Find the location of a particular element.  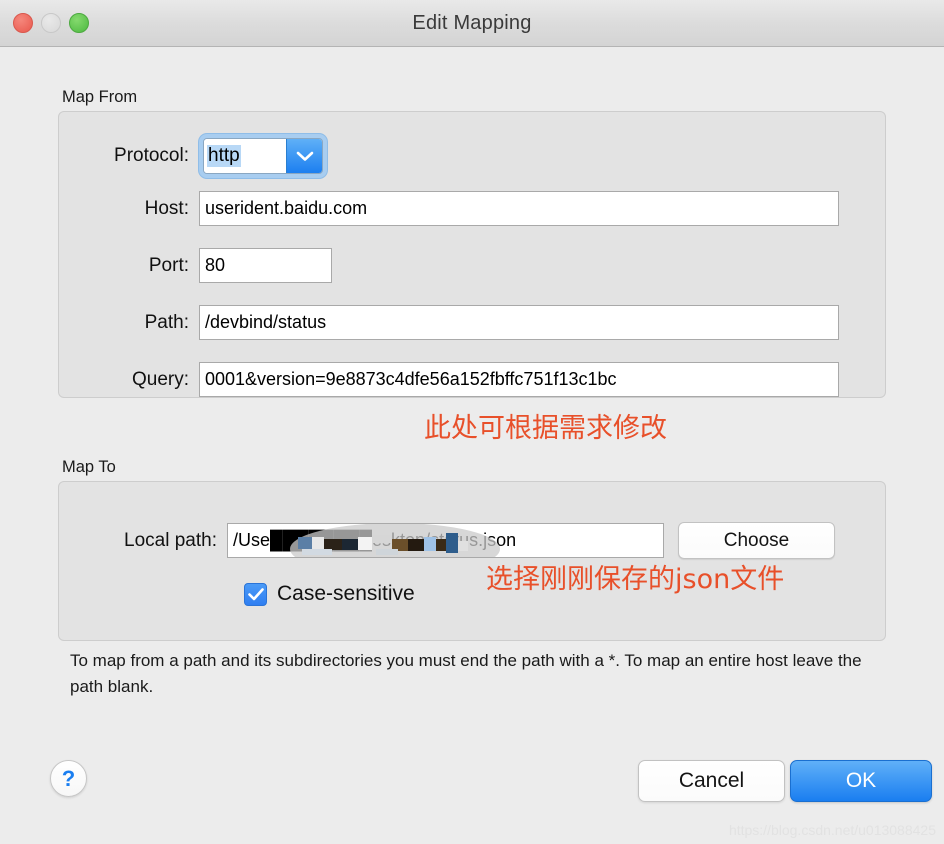

path-row: Path: /devbind/status is located at coordinates (449, 322).